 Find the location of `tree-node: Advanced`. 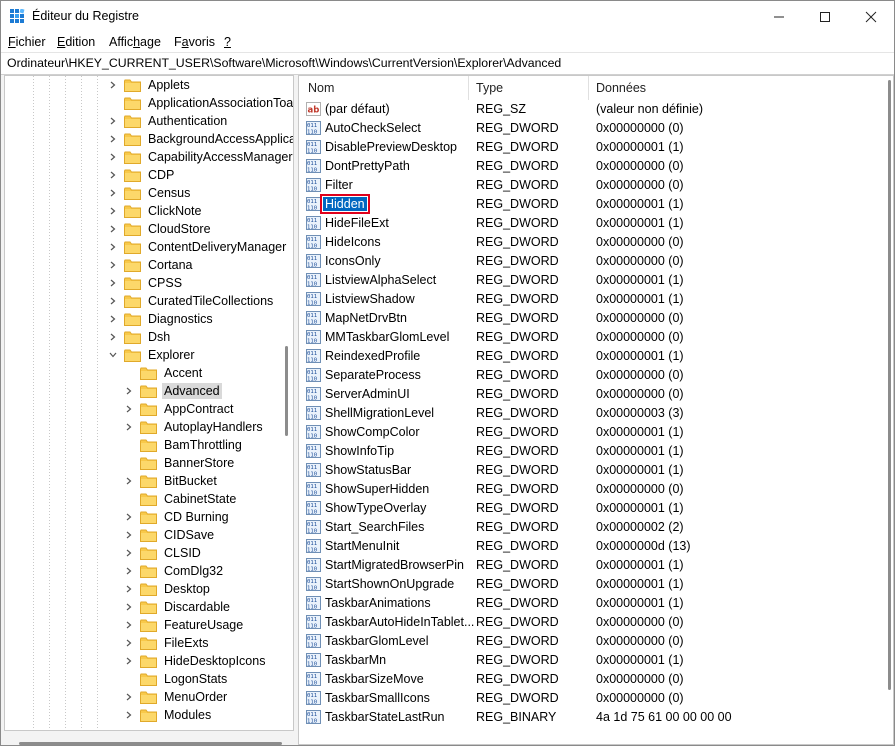

tree-node: Advanced is located at coordinates (173, 391).